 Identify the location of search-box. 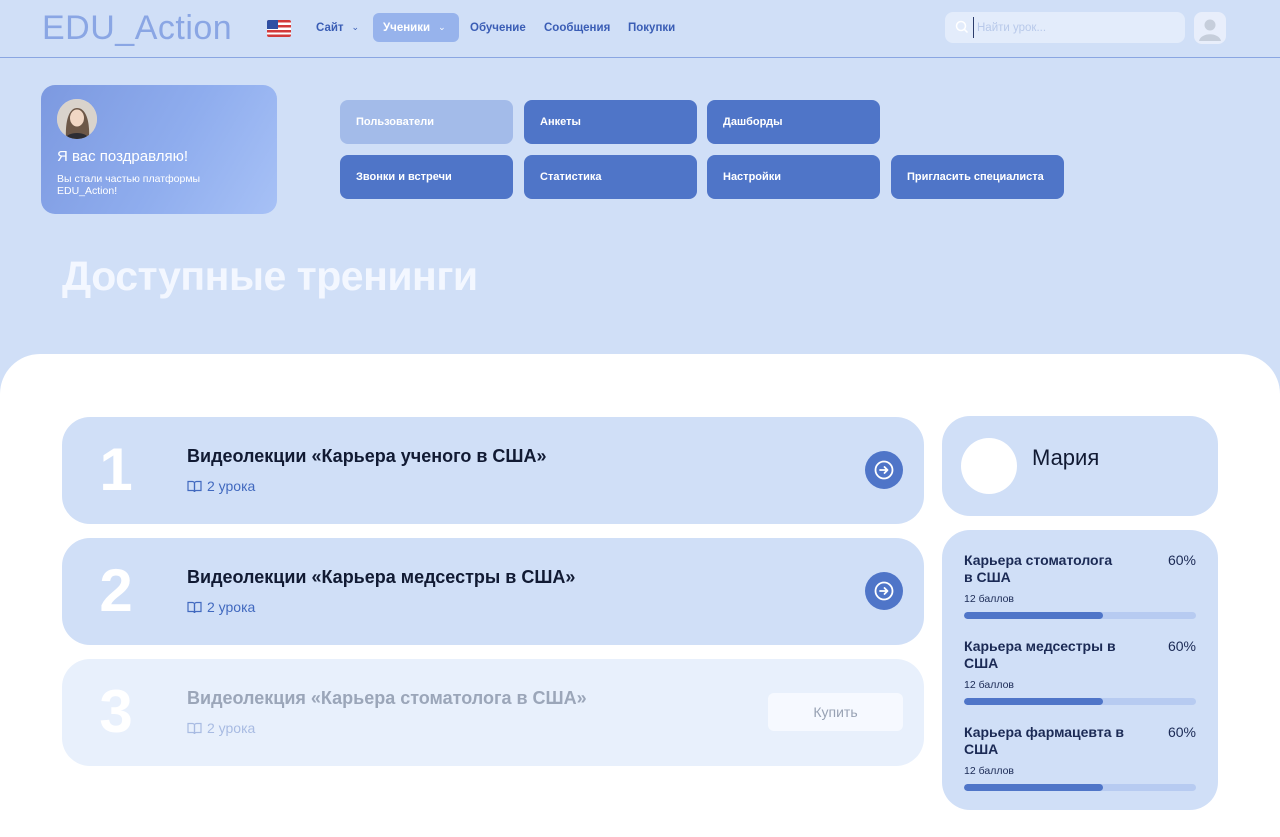
(1065, 27).